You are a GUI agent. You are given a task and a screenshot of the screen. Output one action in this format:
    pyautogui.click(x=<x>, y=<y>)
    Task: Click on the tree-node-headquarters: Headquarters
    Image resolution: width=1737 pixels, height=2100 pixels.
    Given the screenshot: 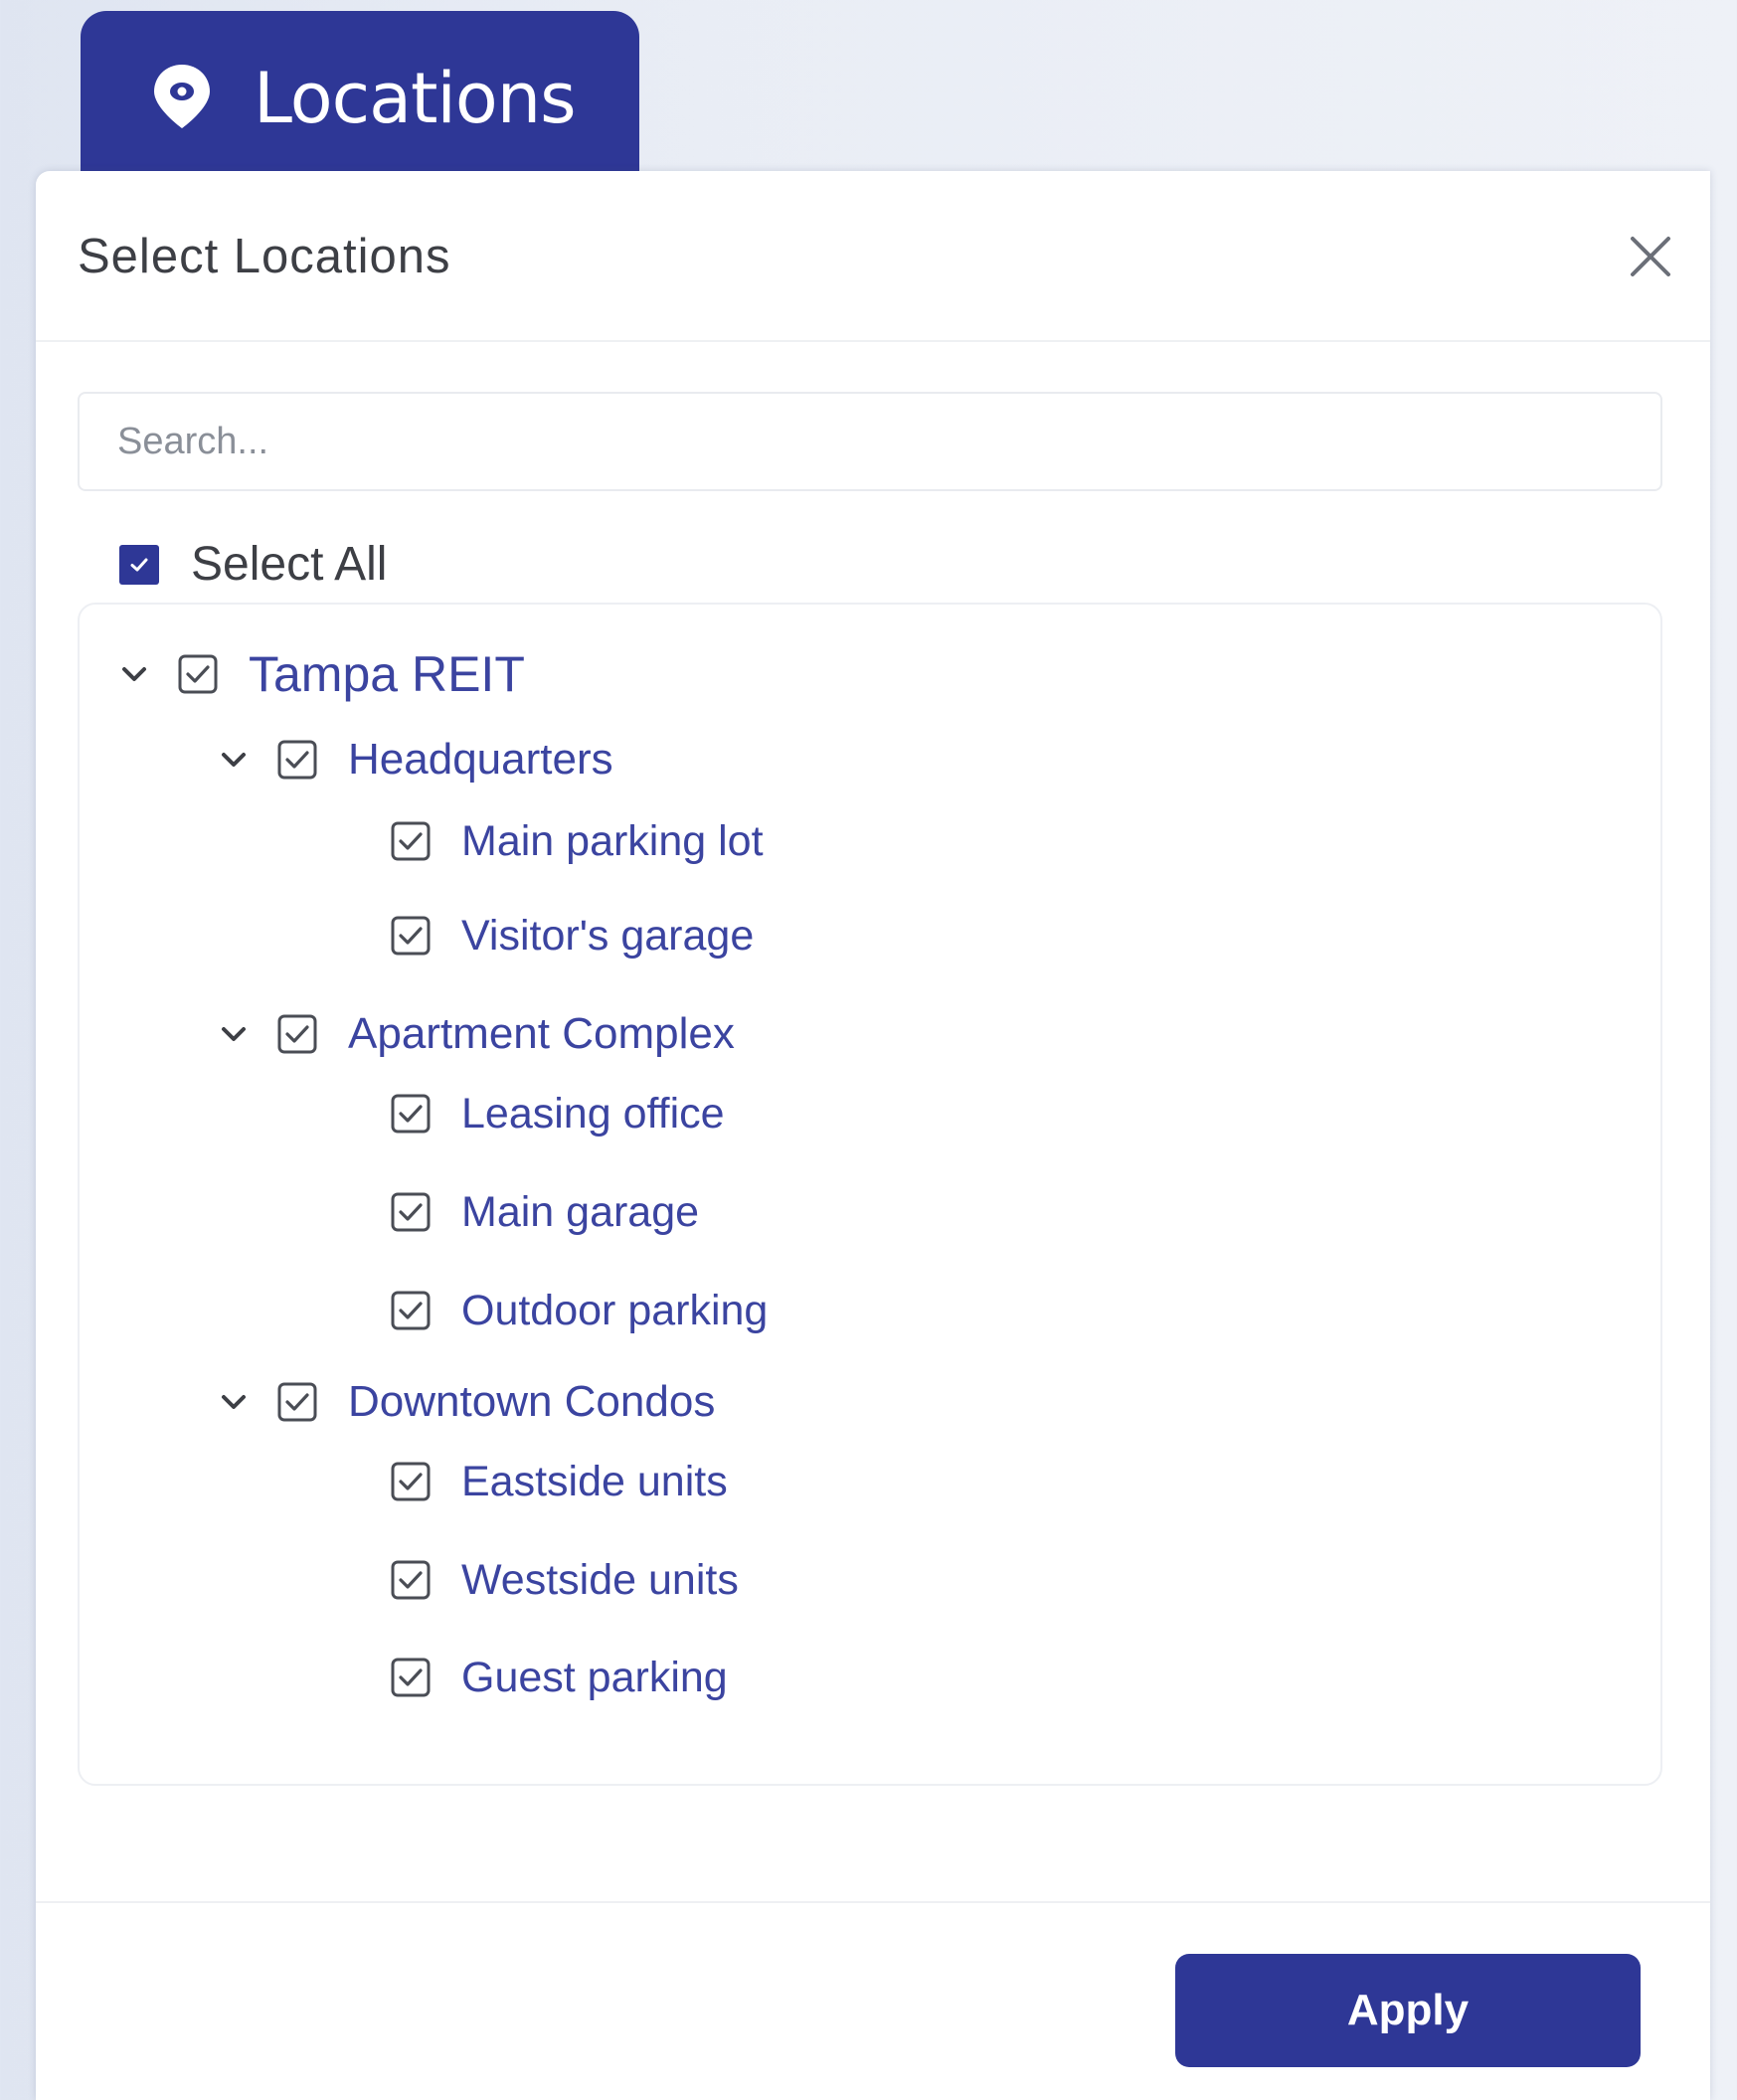 What is the action you would take?
    pyautogui.click(x=415, y=759)
    